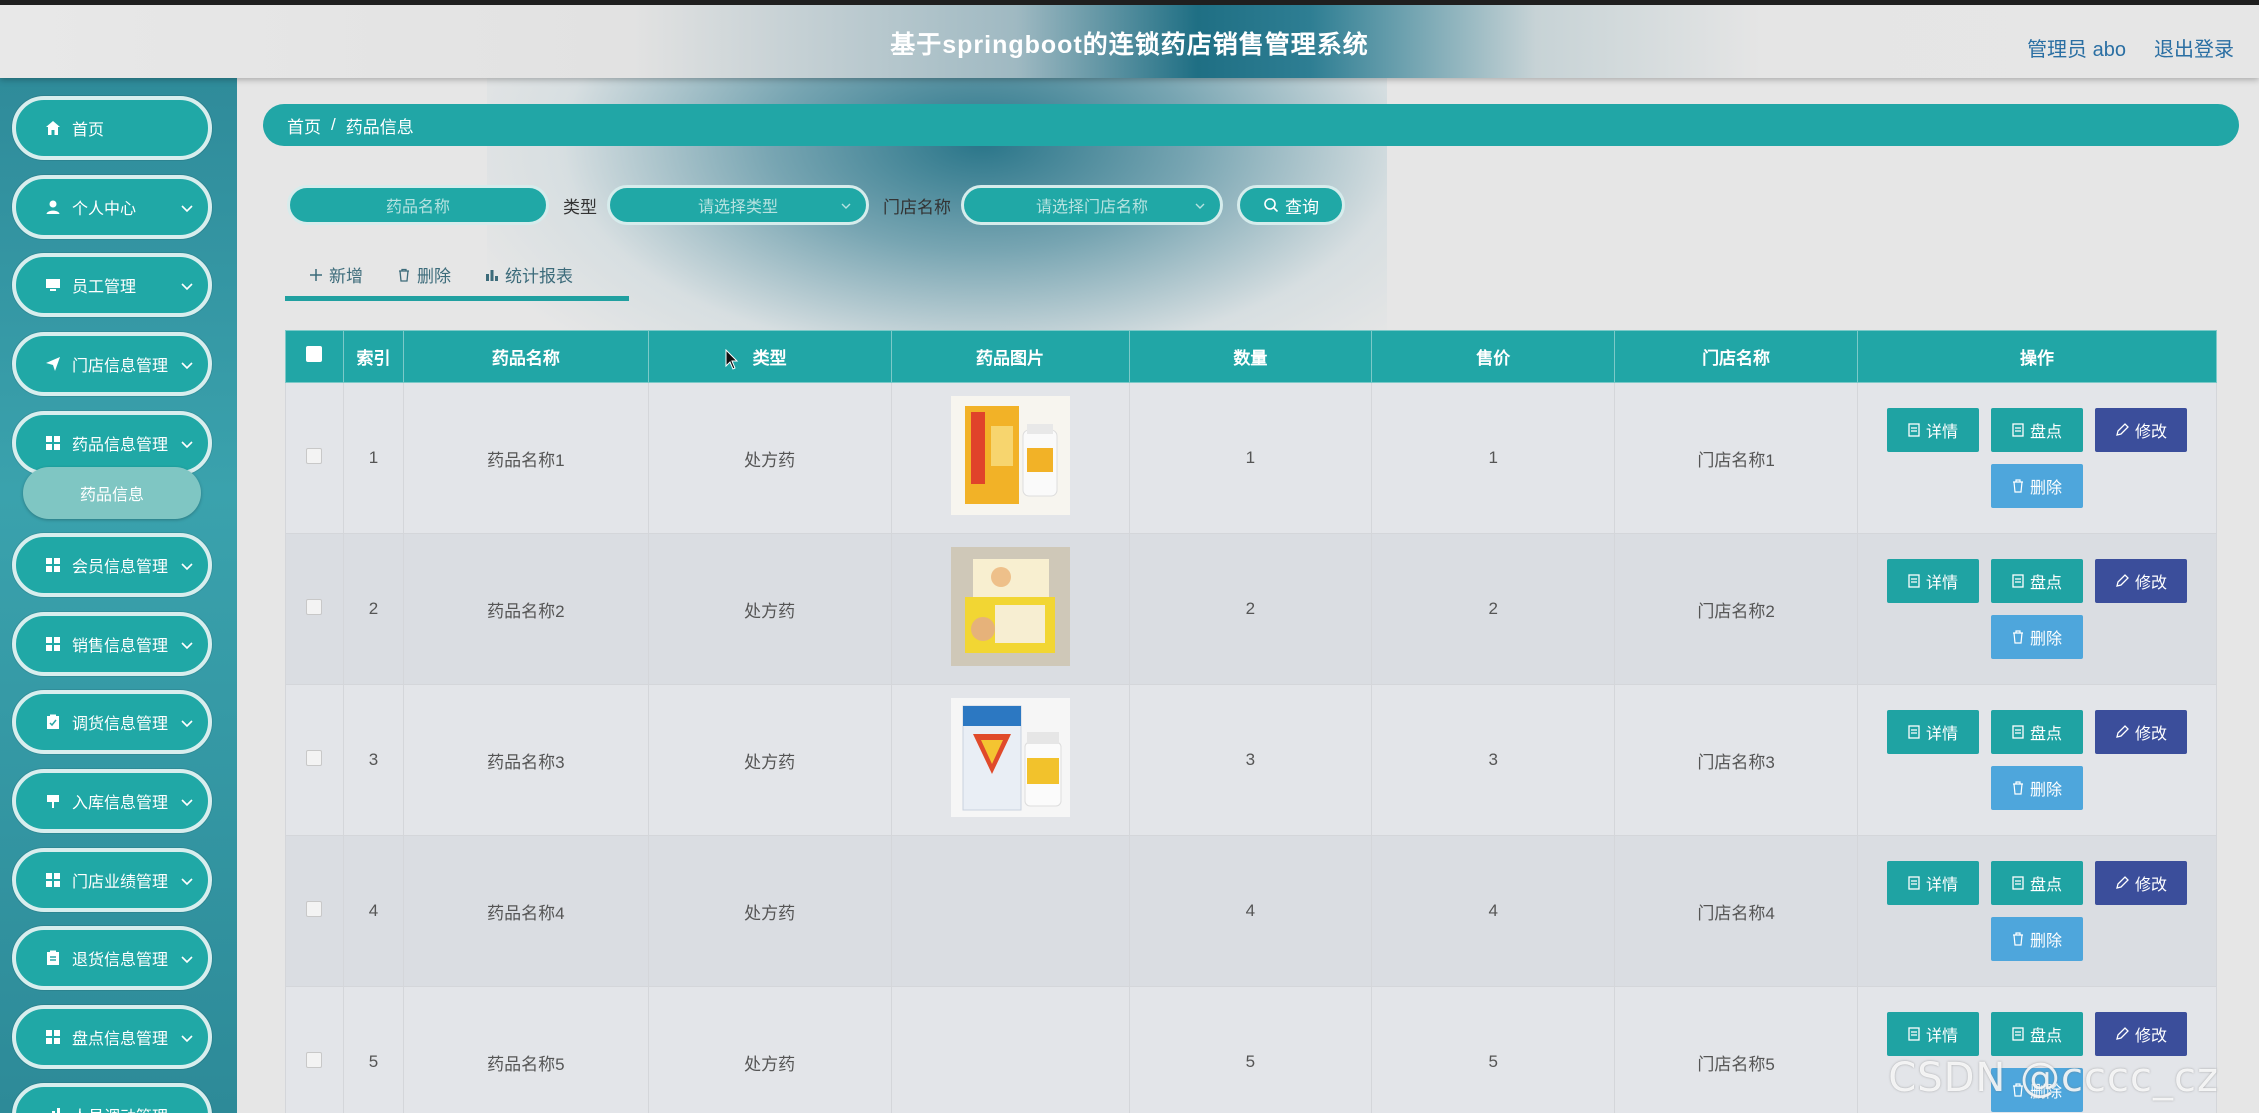 The height and width of the screenshot is (1113, 2259). Describe the element at coordinates (738, 205) in the screenshot. I see `type-select: 请选择类型` at that location.